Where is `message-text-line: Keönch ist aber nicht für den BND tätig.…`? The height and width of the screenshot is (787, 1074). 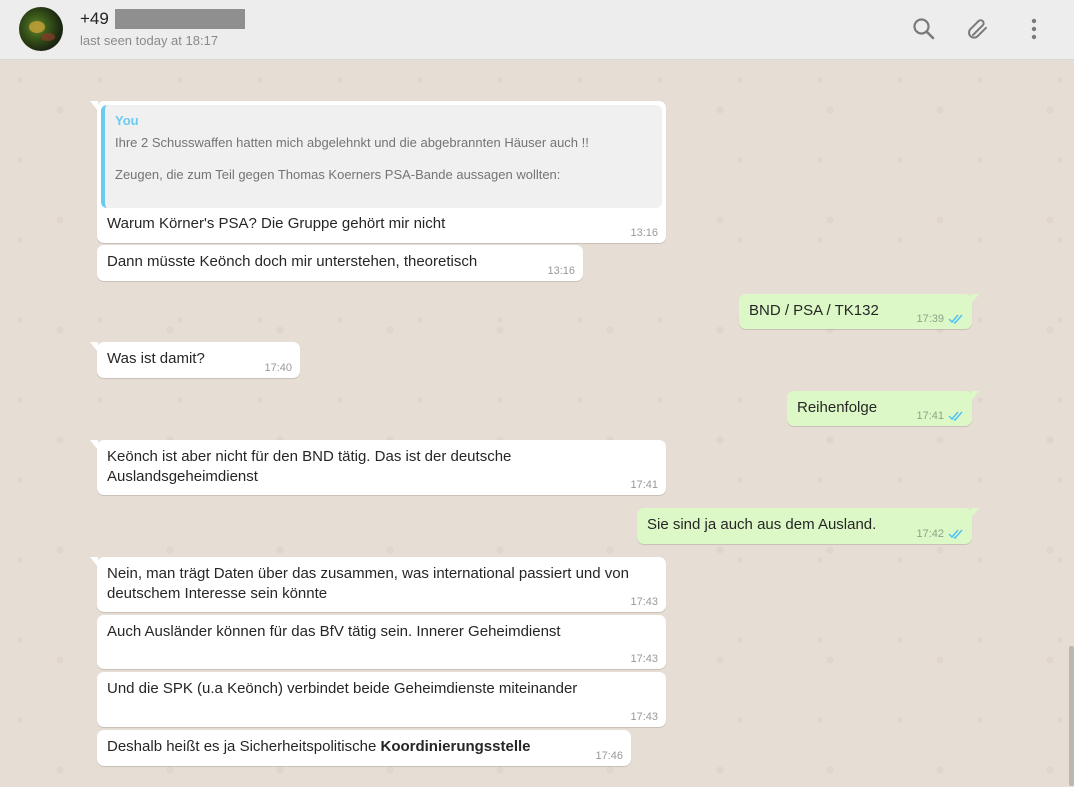
message-text-line: Keönch ist aber nicht für den BND tätig.… is located at coordinates (309, 456).